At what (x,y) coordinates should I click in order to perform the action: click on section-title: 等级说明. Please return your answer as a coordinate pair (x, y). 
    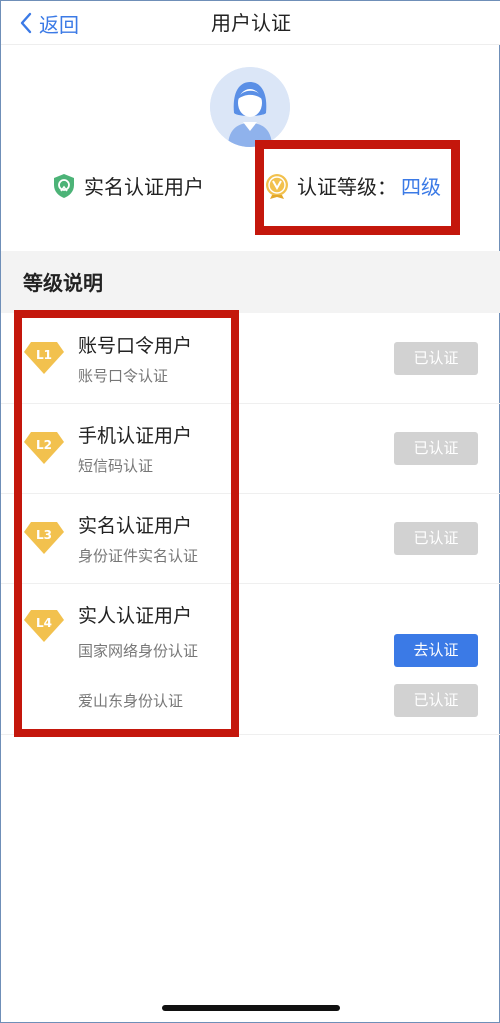
    Looking at the image, I should click on (63, 283).